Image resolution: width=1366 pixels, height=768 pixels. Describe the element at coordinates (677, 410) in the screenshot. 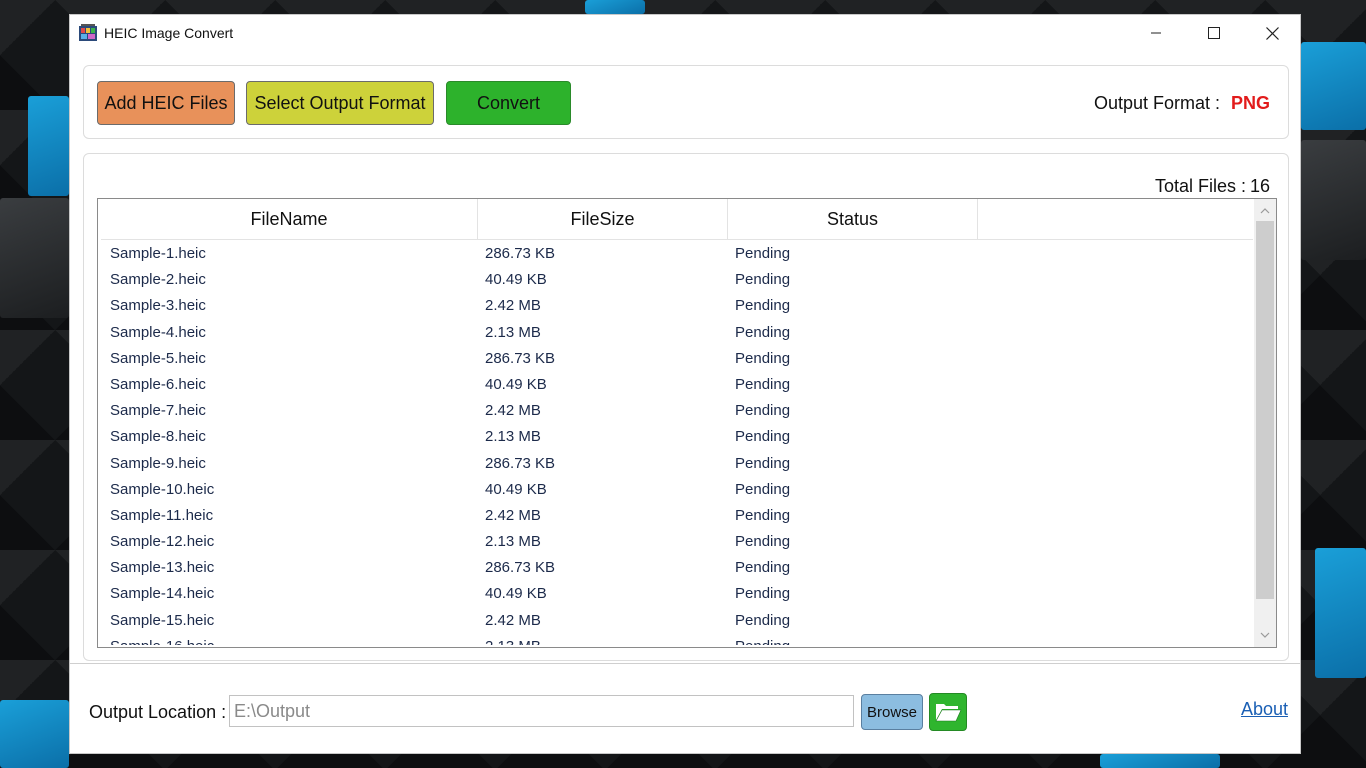

I see `table-row: Sample-7.heic 2.42 MB Pending` at that location.